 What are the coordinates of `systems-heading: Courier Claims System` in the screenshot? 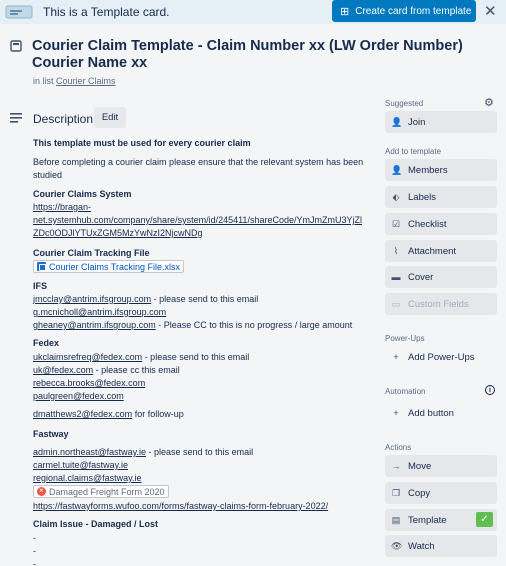 It's located at (82, 194).